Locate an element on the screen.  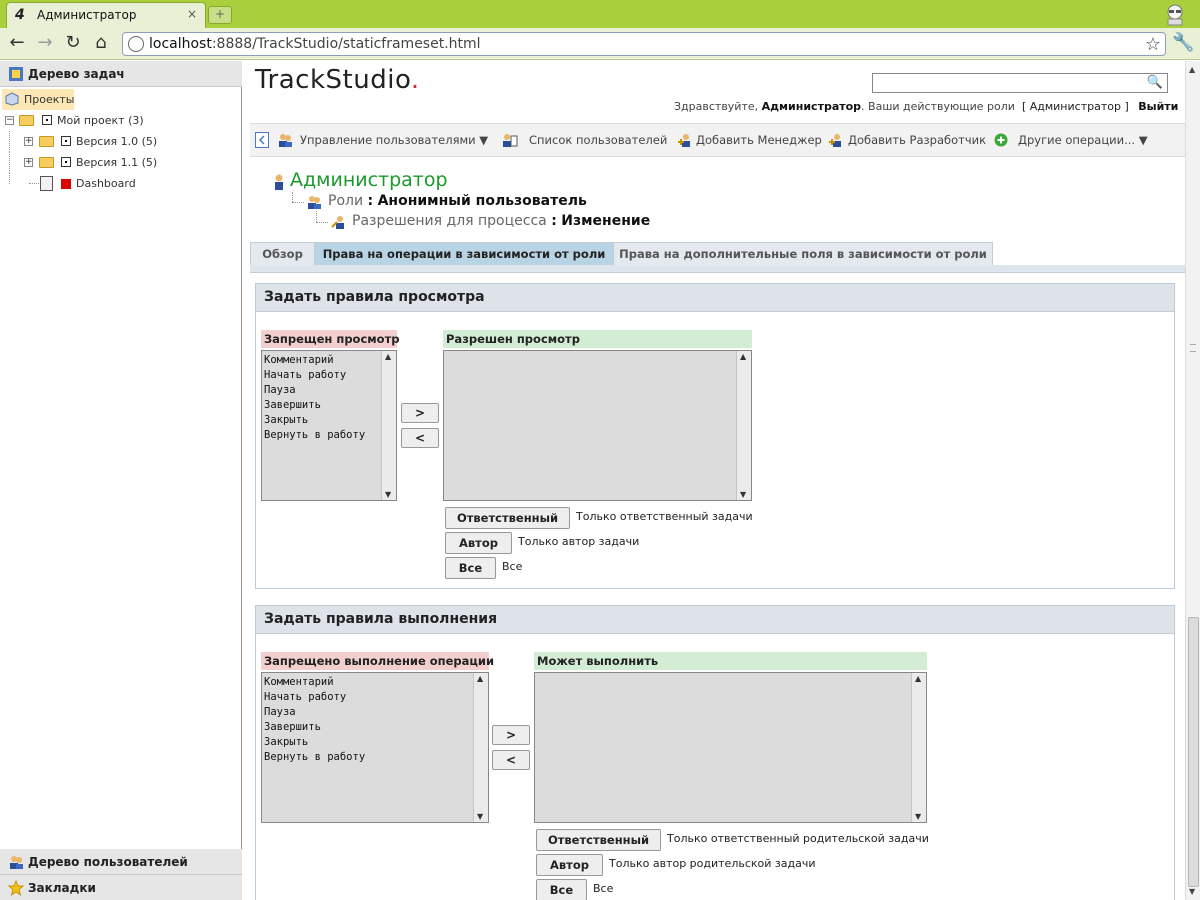
scroll-grip is located at coordinates (1193, 348).